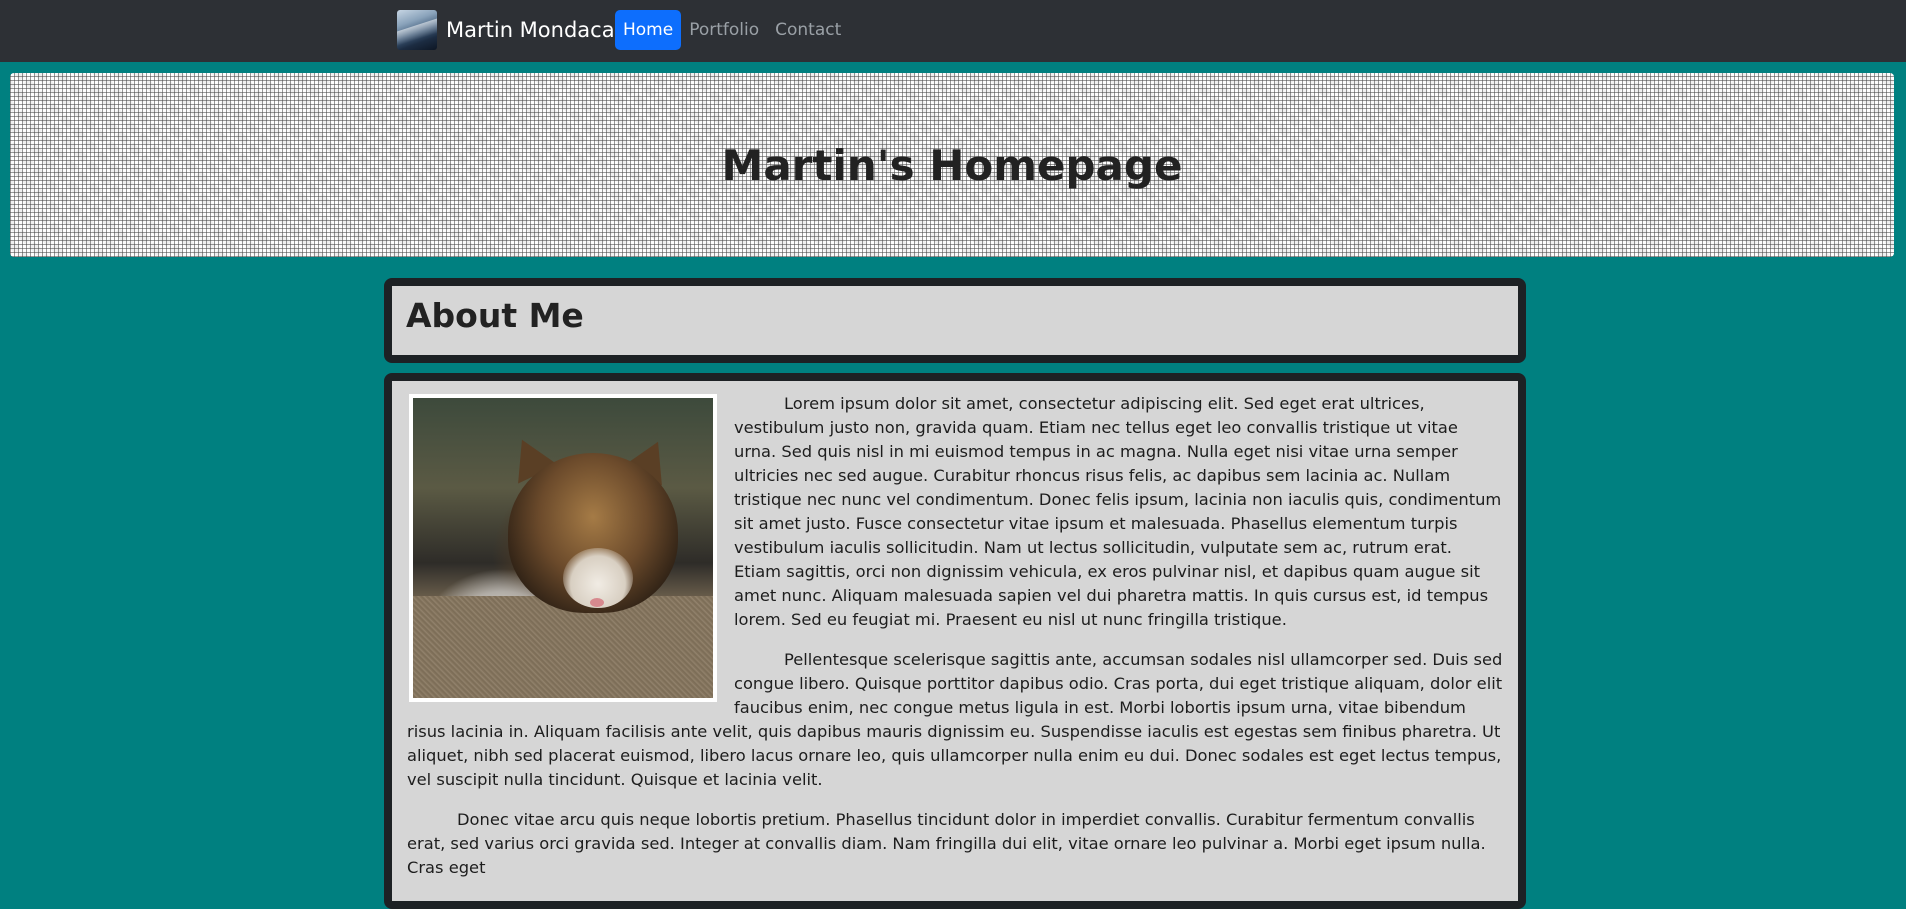 Image resolution: width=1906 pixels, height=909 pixels. Describe the element at coordinates (648, 30) in the screenshot. I see `nav-link-home: Home` at that location.